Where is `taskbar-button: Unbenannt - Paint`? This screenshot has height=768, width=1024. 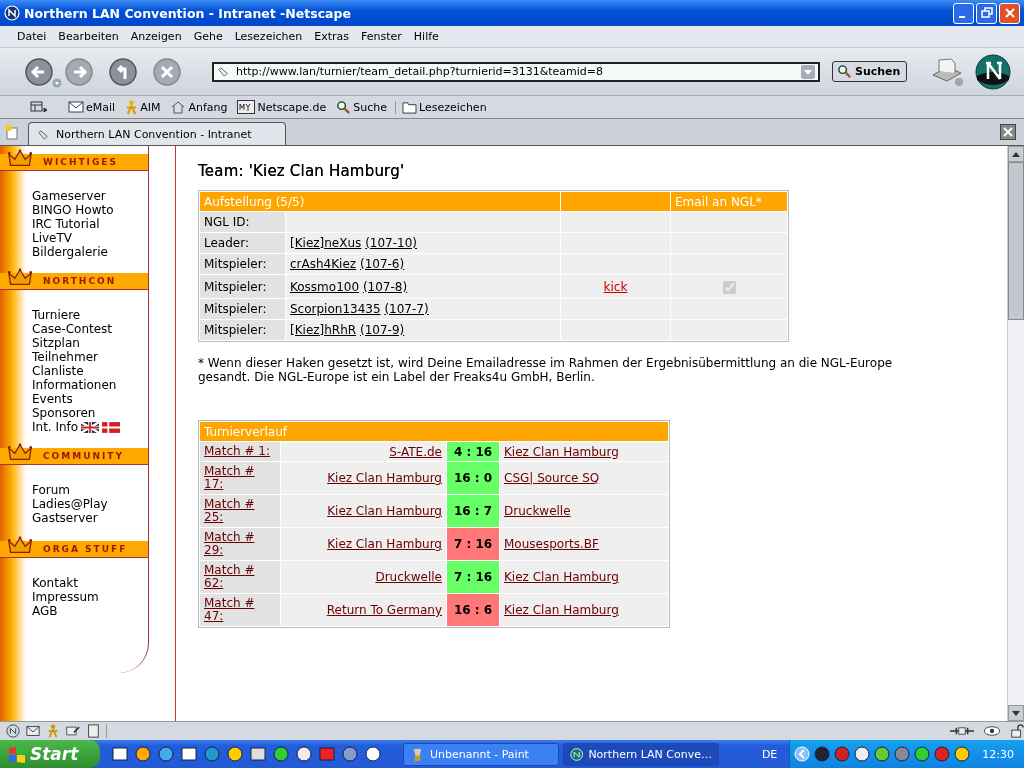 taskbar-button: Unbenannt - Paint is located at coordinates (481, 754).